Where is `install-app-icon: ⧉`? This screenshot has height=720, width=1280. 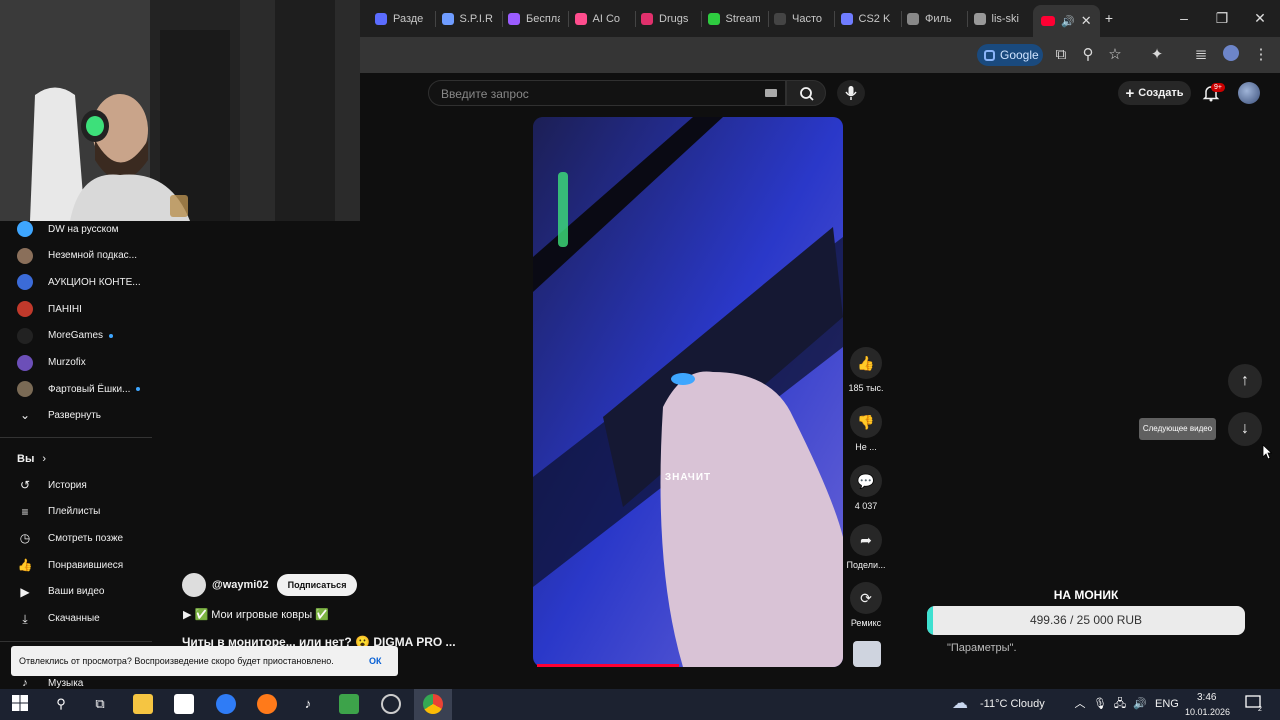
install-app-icon: ⧉ is located at coordinates (1061, 55).